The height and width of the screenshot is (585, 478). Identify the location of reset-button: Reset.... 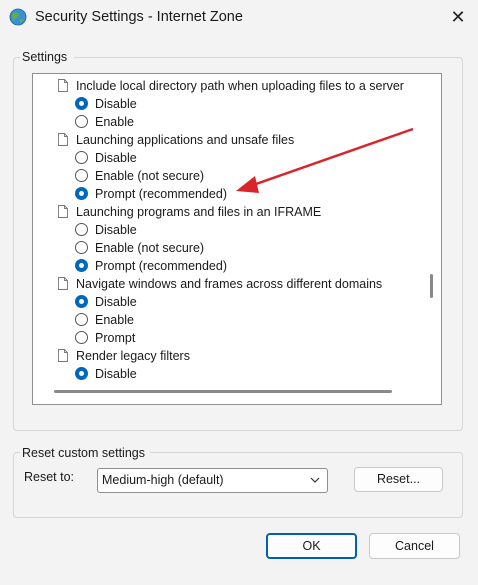
(398, 479).